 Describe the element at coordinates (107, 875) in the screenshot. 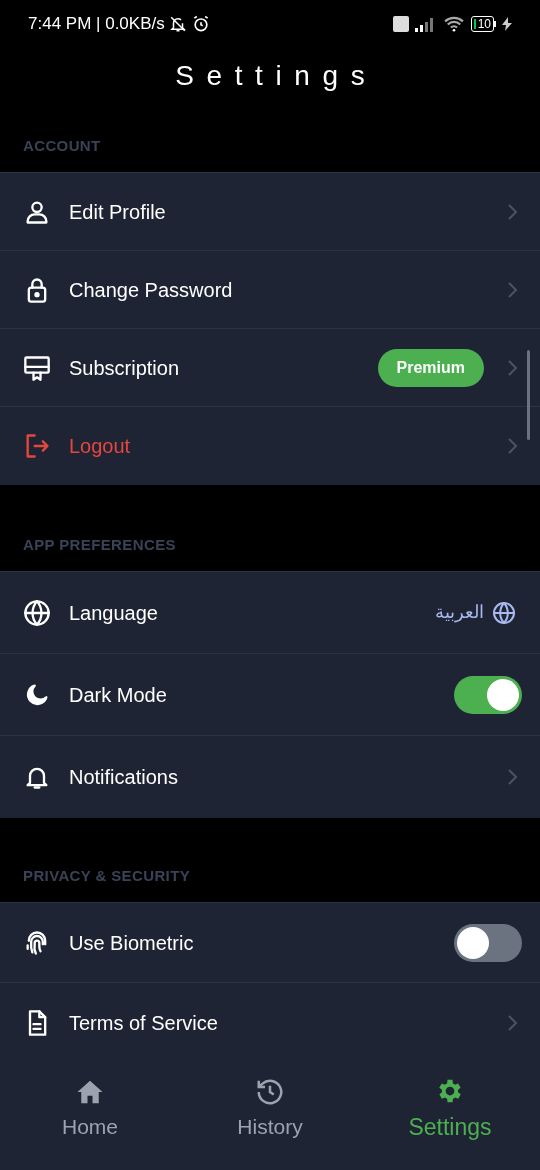

I see `section-header: PRIVACY & SECURITY` at that location.